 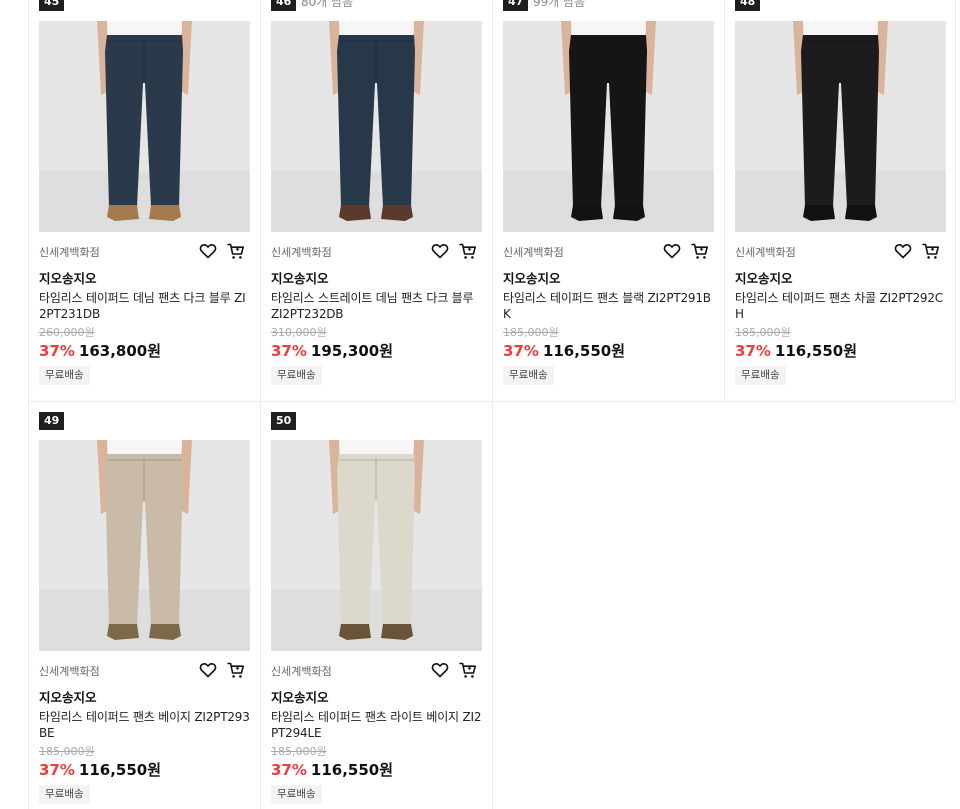 I want to click on stock-remaining-text: 80개 남음, so click(x=327, y=4).